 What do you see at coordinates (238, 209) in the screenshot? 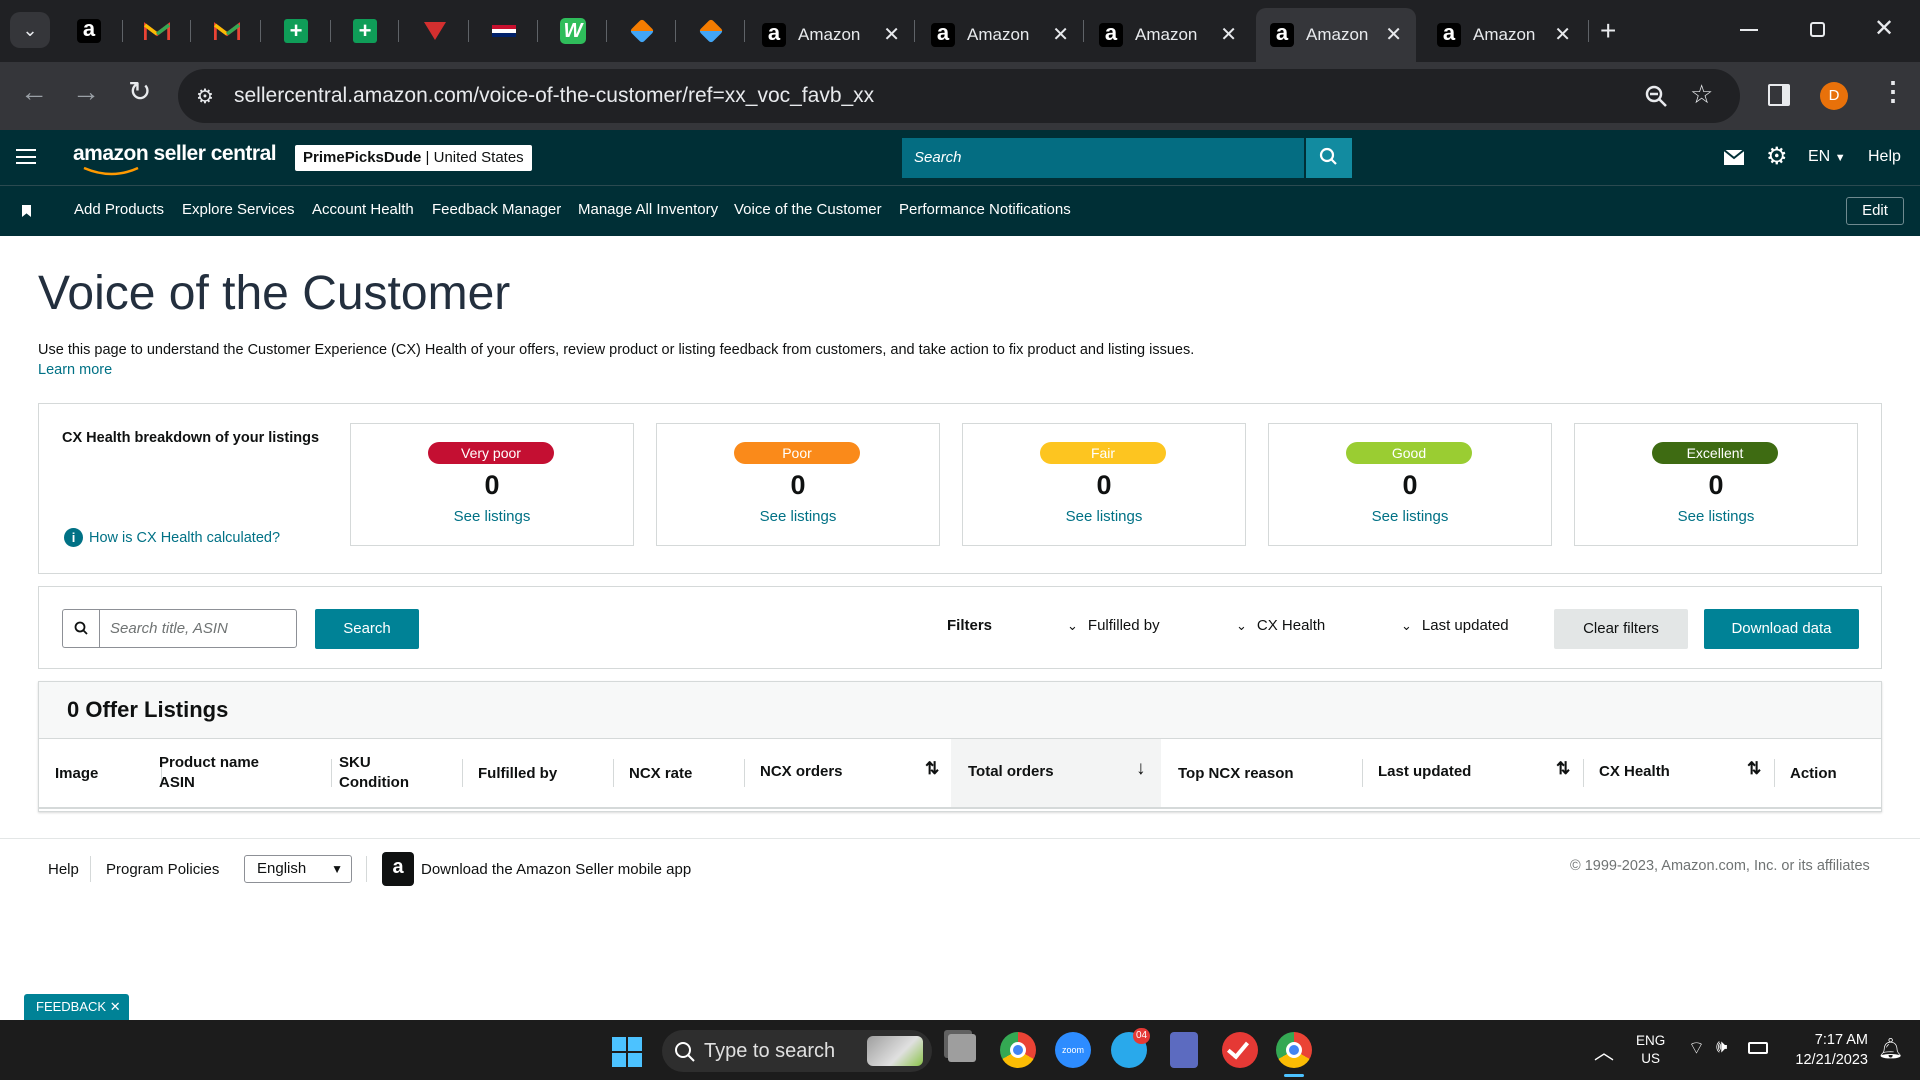
I see `nav-explore-services: Explore Services` at bounding box center [238, 209].